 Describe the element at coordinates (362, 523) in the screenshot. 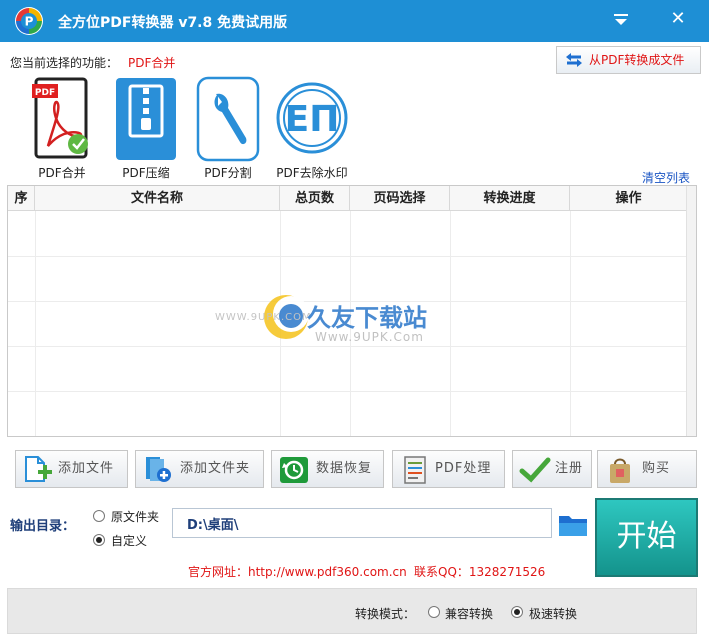

I see `output-path-input` at that location.